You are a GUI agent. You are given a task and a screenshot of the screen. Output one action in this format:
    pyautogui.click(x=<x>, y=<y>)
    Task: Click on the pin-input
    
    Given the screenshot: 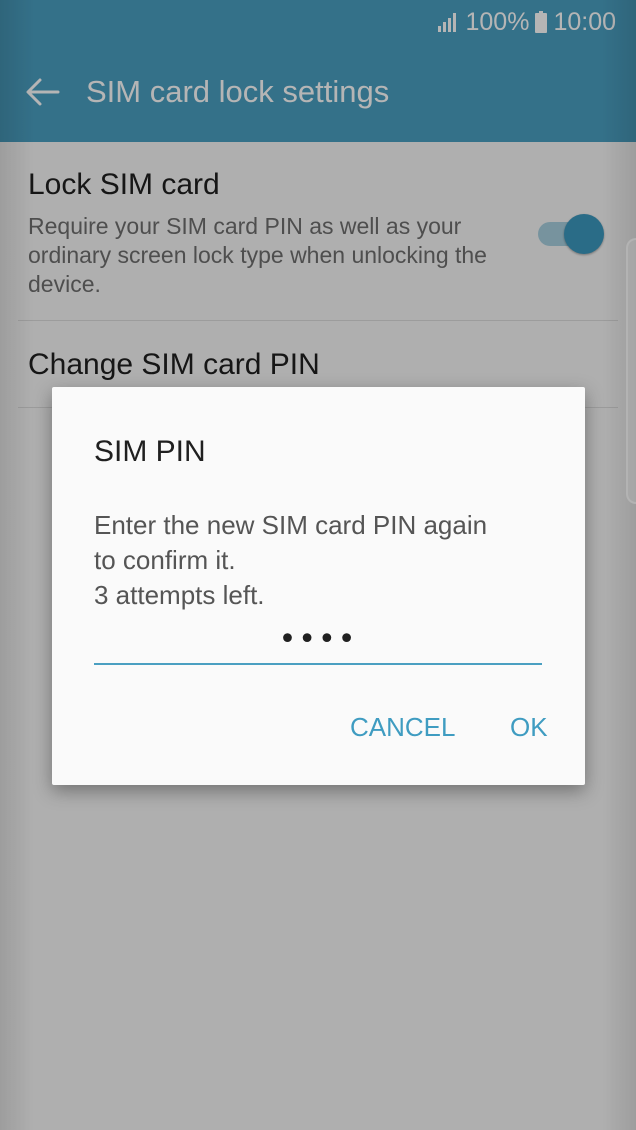 What is the action you would take?
    pyautogui.click(x=318, y=640)
    